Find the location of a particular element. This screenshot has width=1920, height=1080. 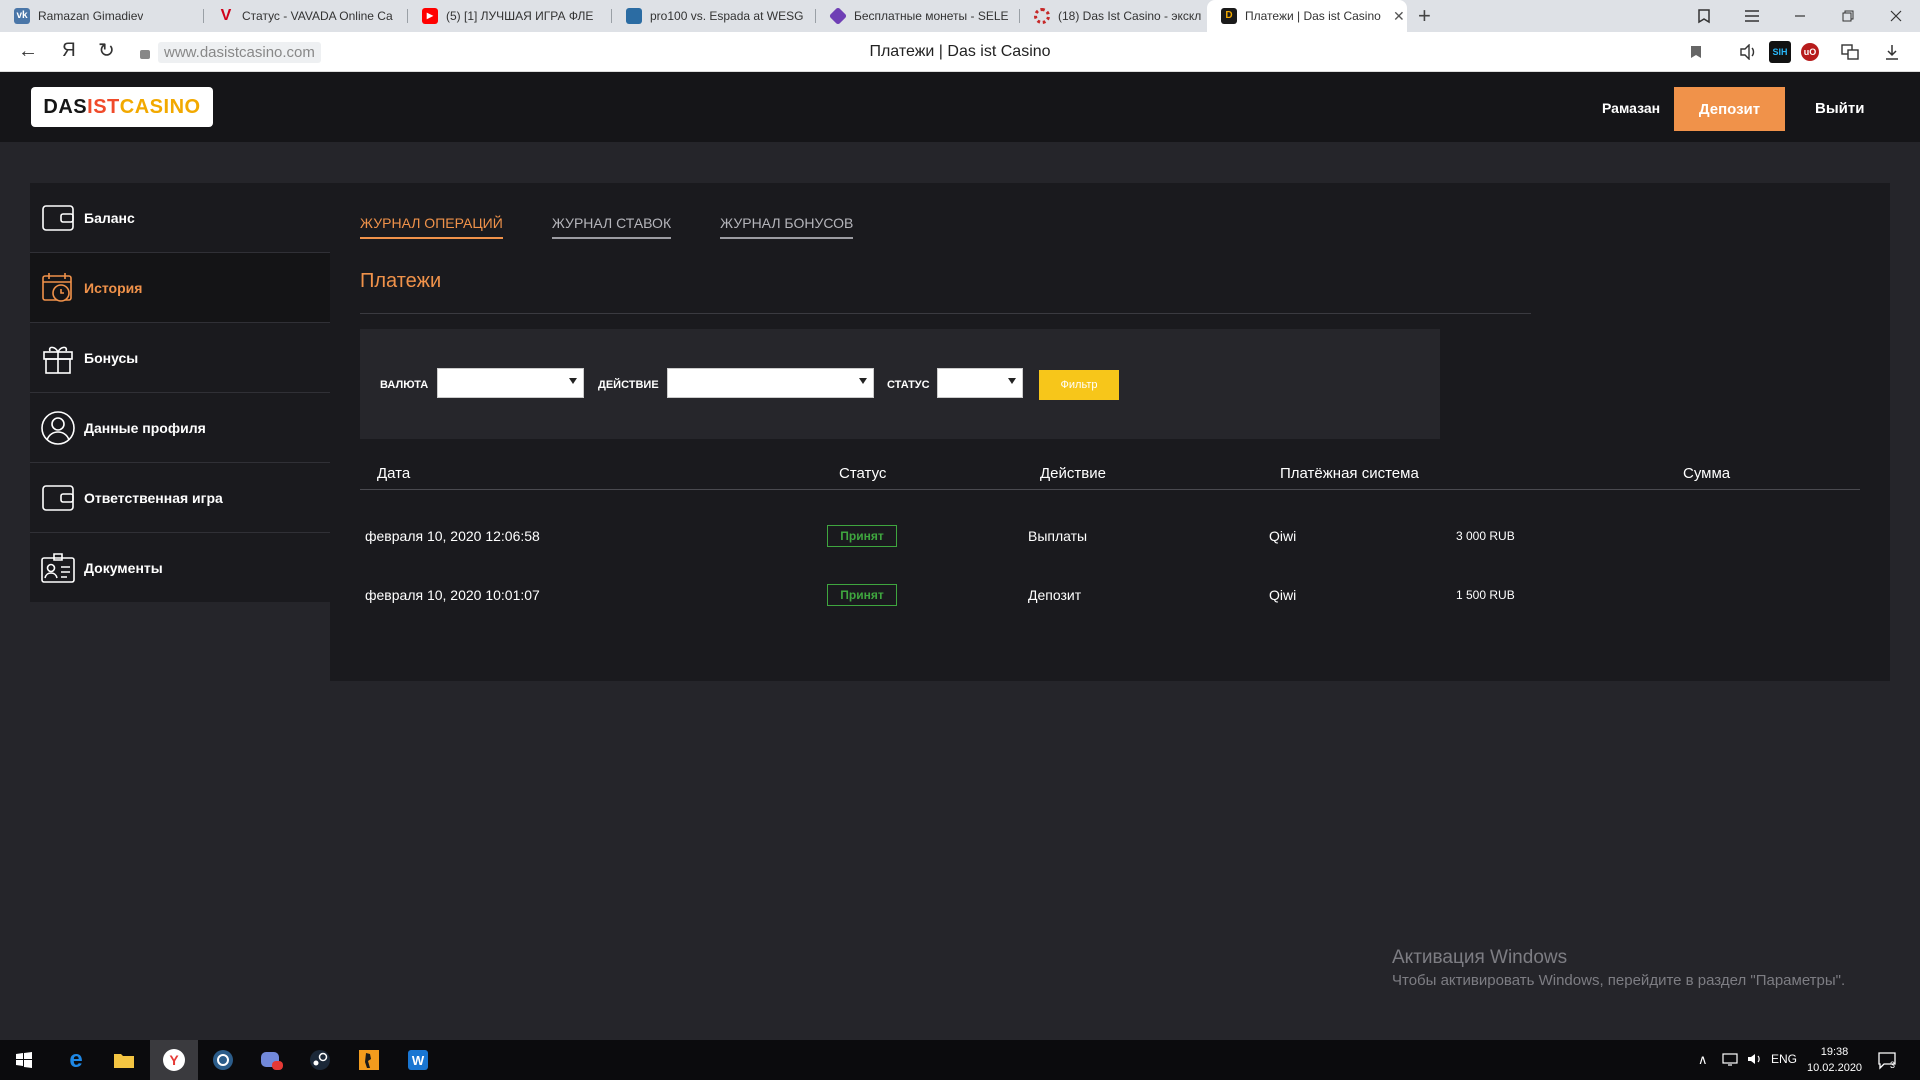

bookmark-icon is located at coordinates (1696, 52).